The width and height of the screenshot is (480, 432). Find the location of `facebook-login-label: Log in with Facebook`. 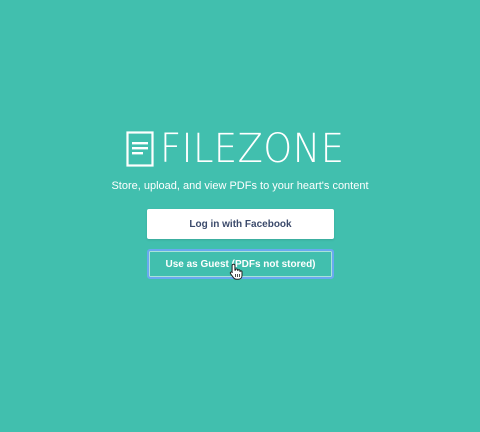

facebook-login-label: Log in with Facebook is located at coordinates (240, 224).